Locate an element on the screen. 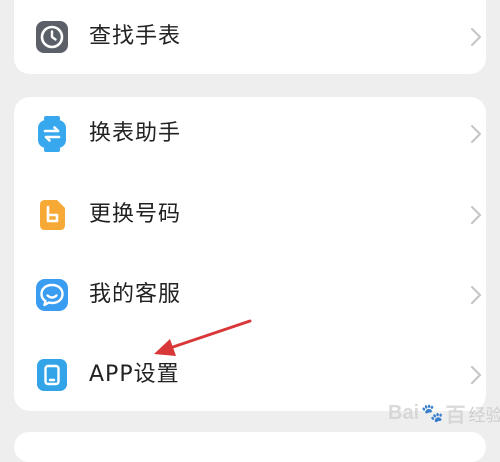 The height and width of the screenshot is (462, 500). menu-item-label: APP设置 is located at coordinates (134, 374).